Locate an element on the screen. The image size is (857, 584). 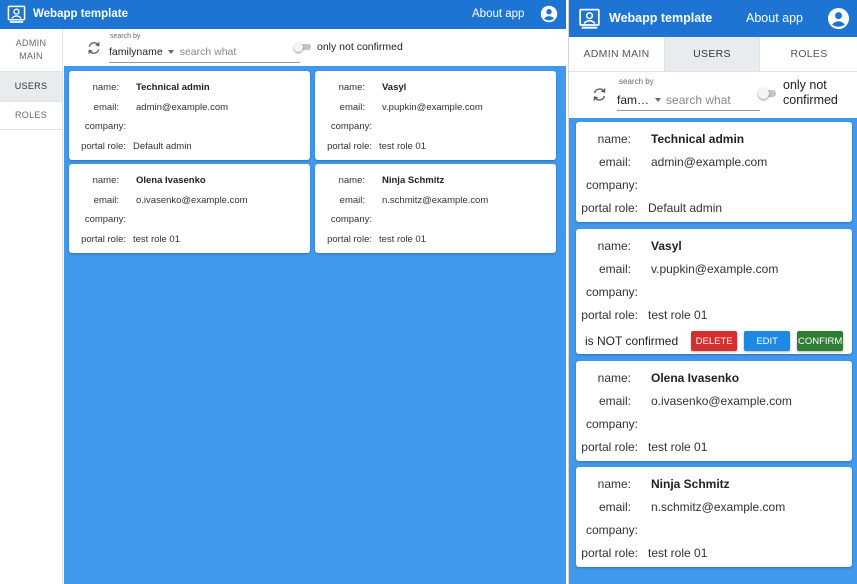
nav-item-admin-main: ADMIN MAIN is located at coordinates (31, 50).